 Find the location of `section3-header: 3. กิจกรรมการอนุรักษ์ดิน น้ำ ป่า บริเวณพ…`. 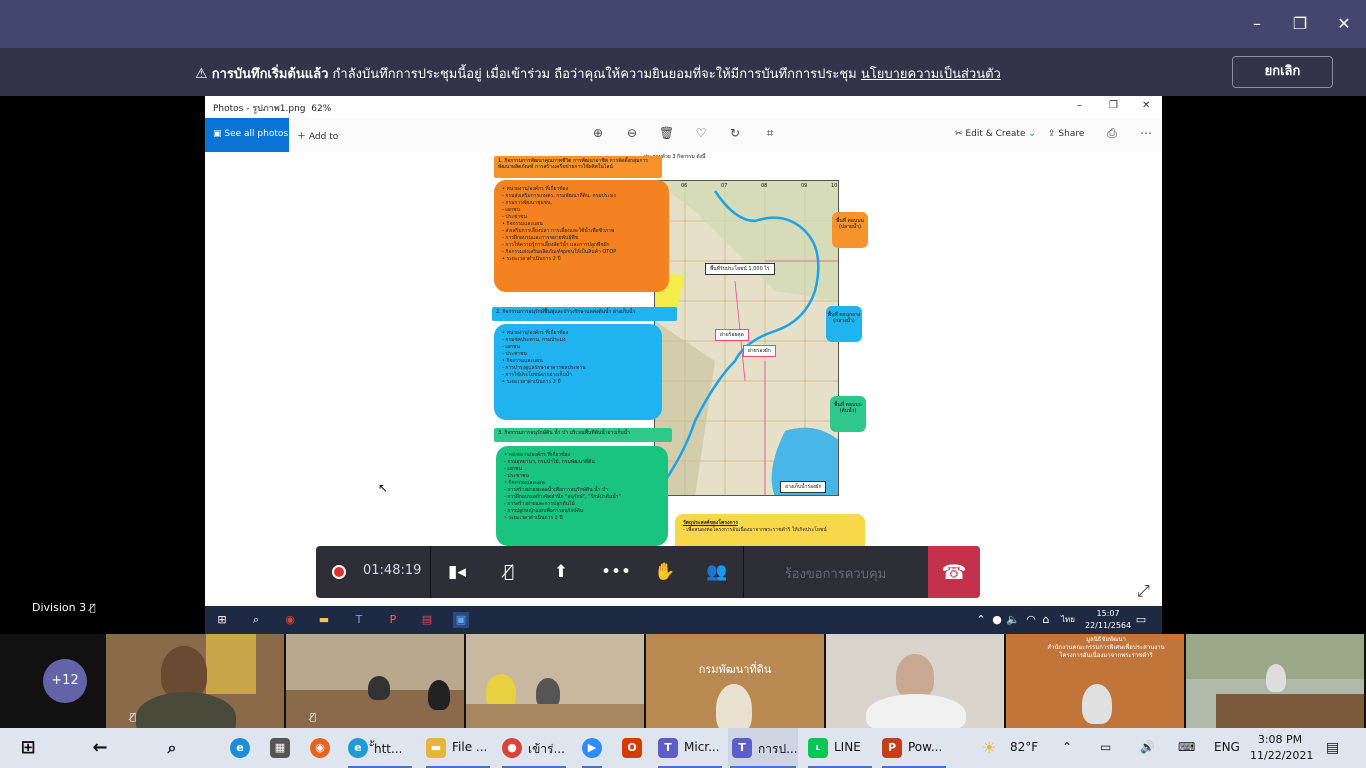

section3-header: 3. กิจกรรมการอนุรักษ์ดิน น้ำ ป่า บริเวณพ… is located at coordinates (583, 435).